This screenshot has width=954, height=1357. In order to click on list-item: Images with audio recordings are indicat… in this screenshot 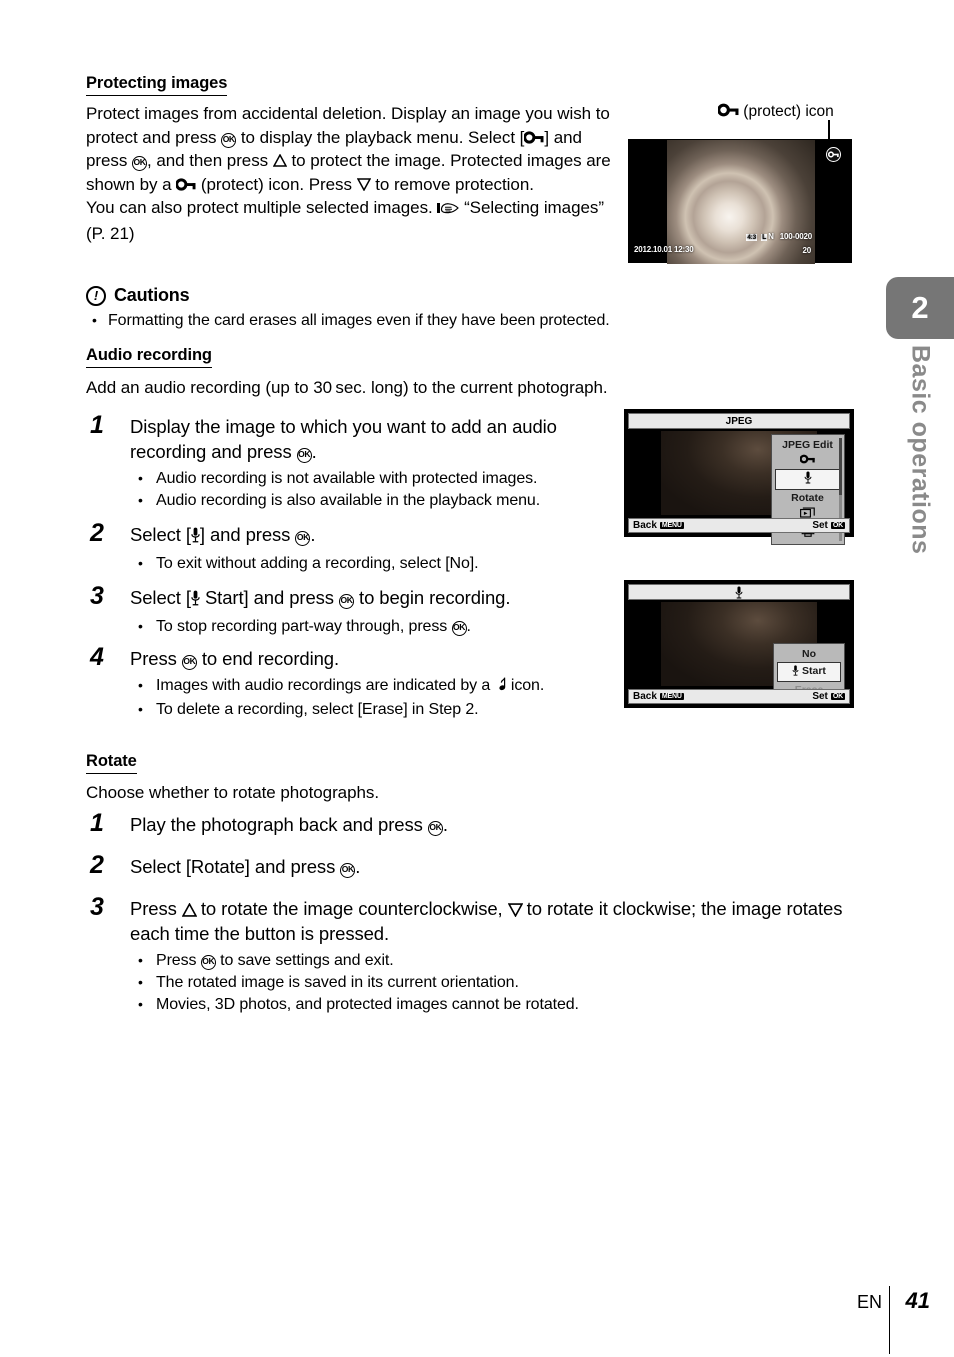, I will do `click(378, 686)`.